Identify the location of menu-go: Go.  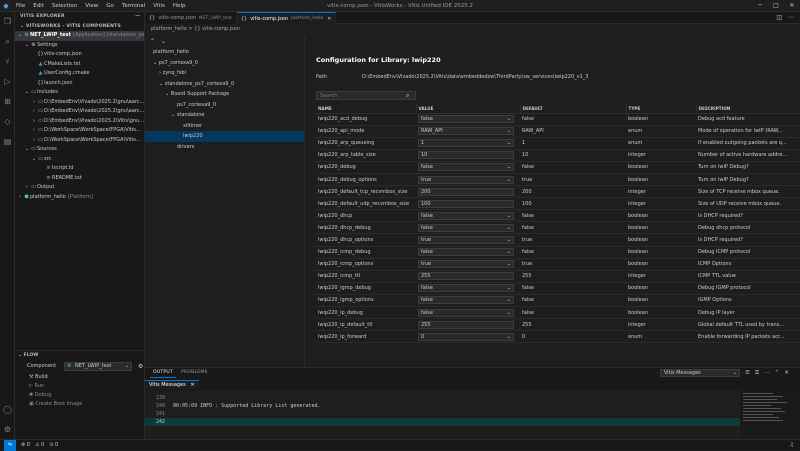
(110, 6).